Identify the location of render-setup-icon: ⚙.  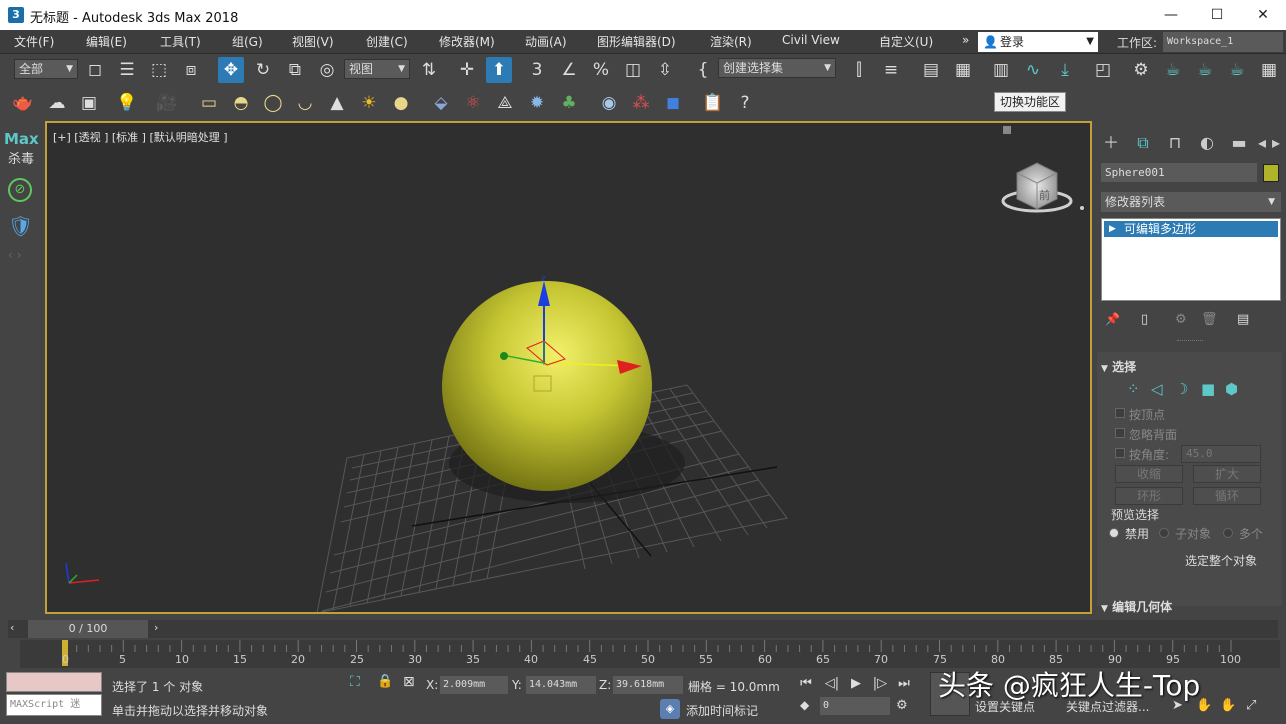
(1141, 70).